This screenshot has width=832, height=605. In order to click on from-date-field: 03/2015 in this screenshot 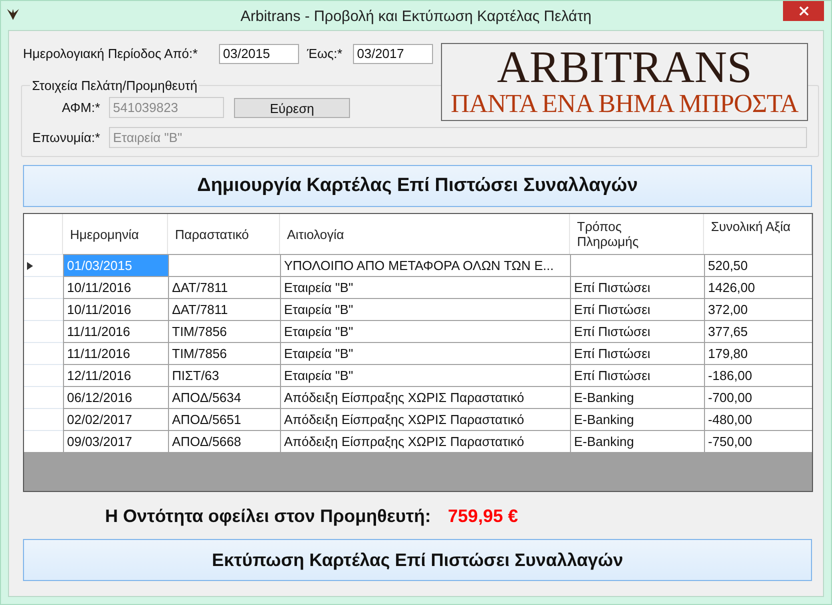, I will do `click(259, 54)`.